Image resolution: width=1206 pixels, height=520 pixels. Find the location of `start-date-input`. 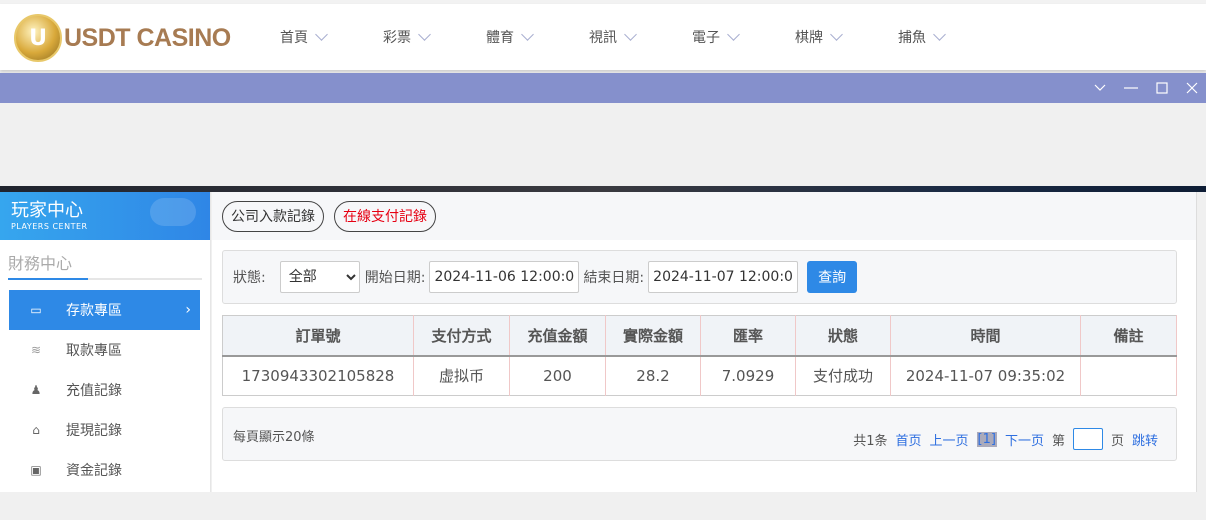

start-date-input is located at coordinates (504, 277).